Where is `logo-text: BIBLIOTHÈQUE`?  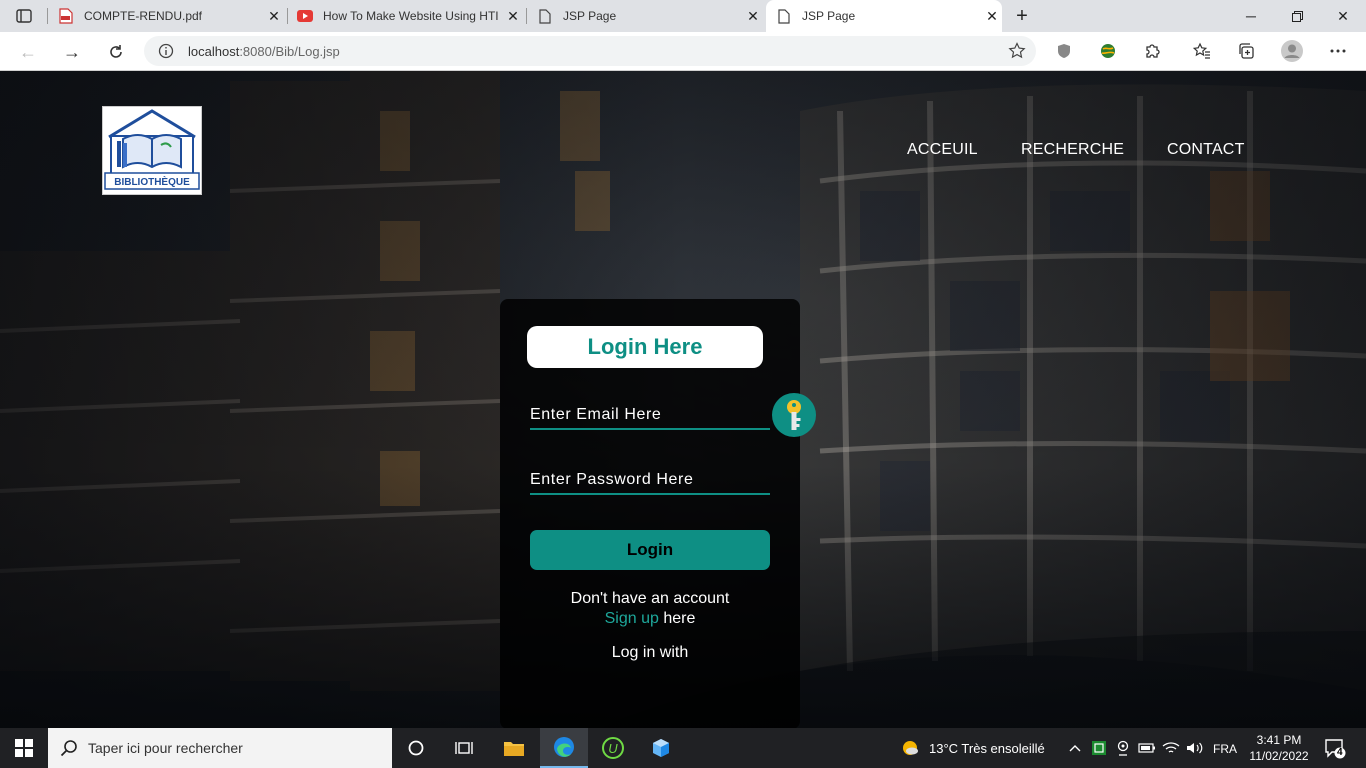
logo-text: BIBLIOTHÈQUE is located at coordinates (152, 181).